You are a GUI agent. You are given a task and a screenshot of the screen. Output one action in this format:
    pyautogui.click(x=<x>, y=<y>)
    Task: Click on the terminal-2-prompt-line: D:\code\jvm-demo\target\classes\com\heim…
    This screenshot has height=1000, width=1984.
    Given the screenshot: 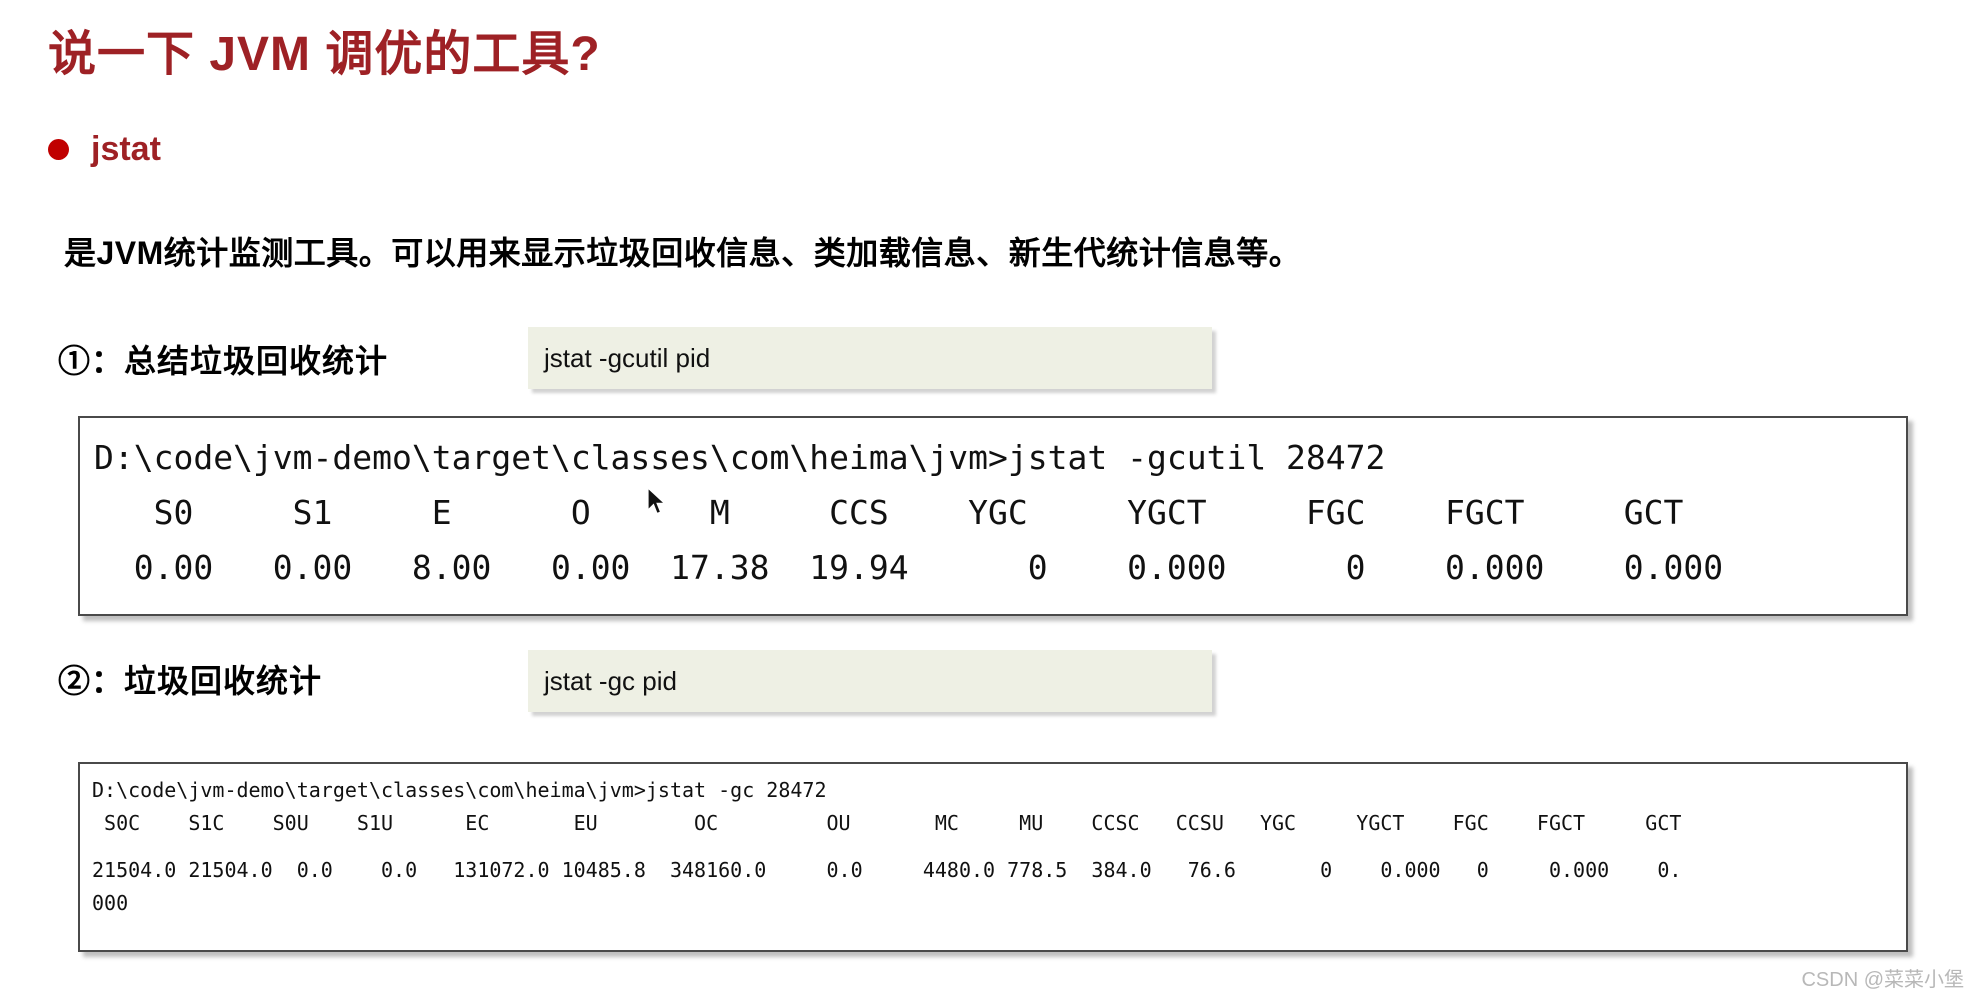 What is the action you would take?
    pyautogui.click(x=459, y=790)
    